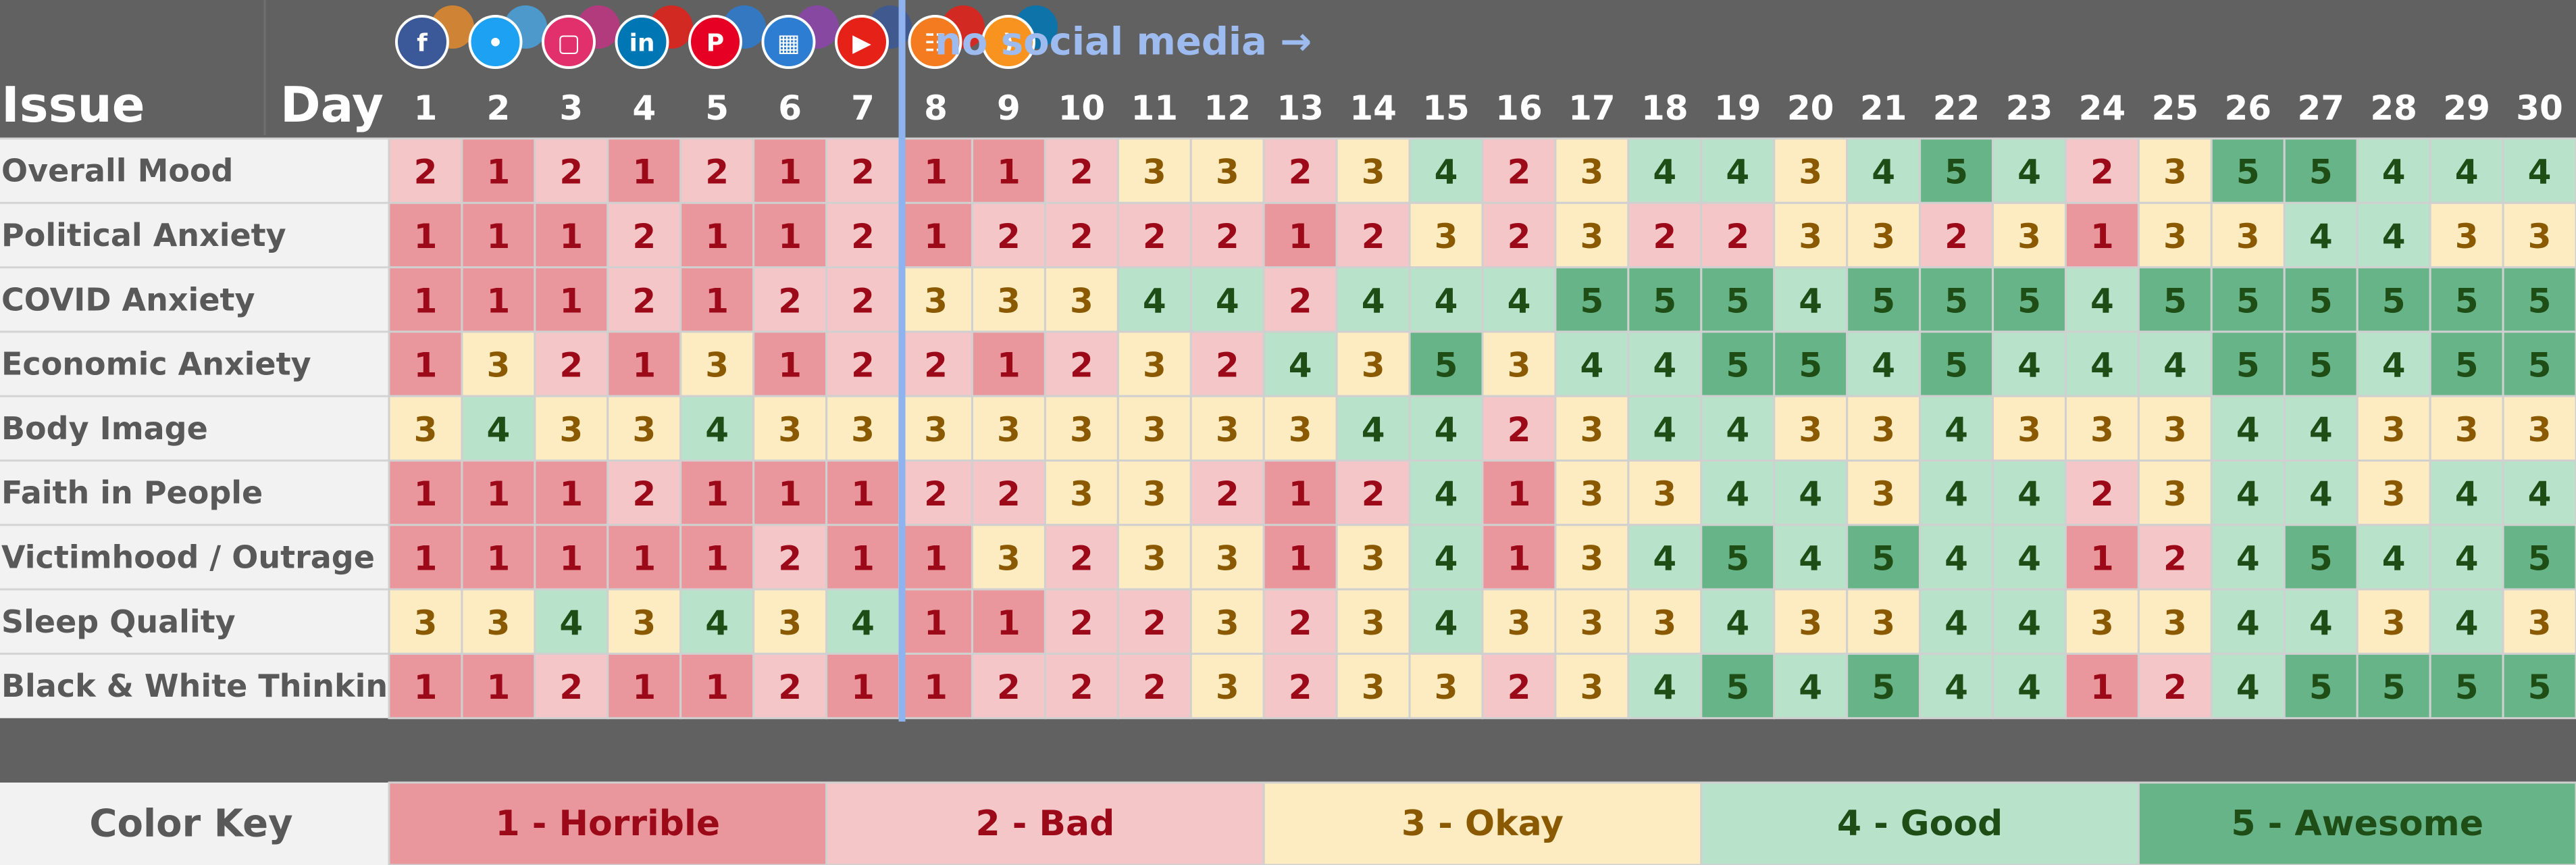 Image resolution: width=2576 pixels, height=865 pixels. I want to click on issue-label: COVID Anxiety, so click(128, 299).